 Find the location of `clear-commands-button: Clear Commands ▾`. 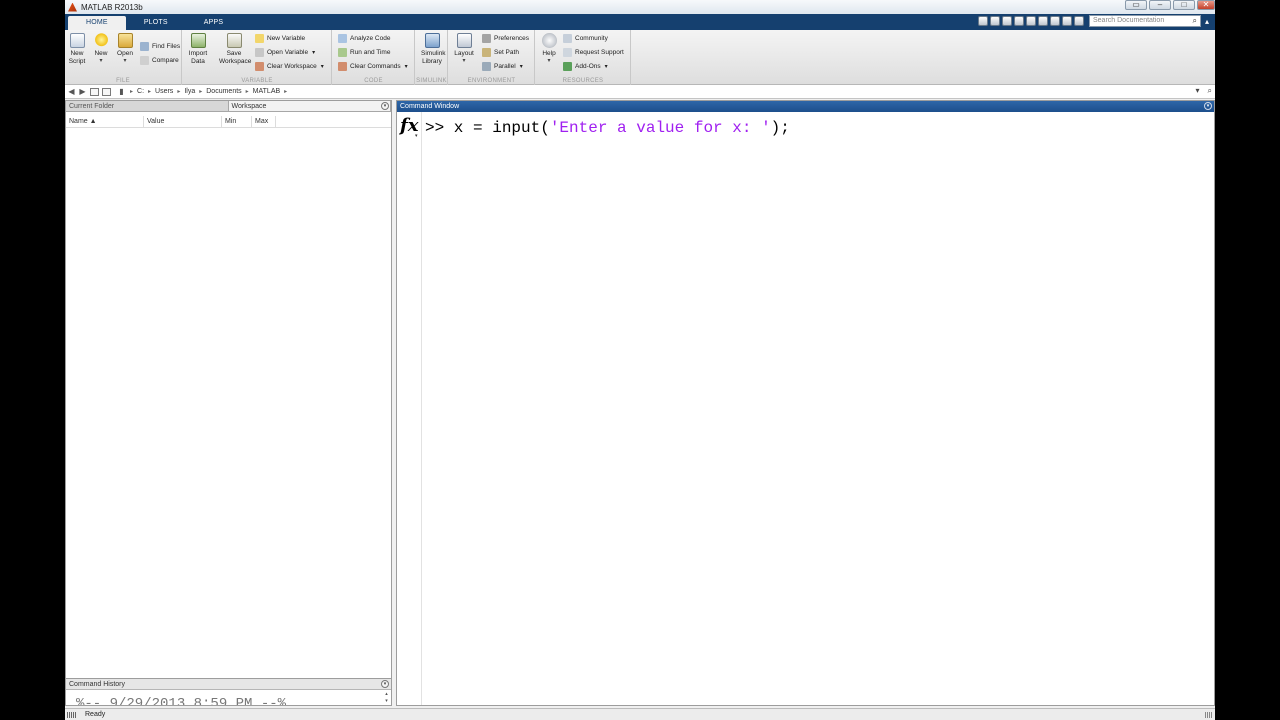

clear-commands-button: Clear Commands ▾ is located at coordinates (373, 66).